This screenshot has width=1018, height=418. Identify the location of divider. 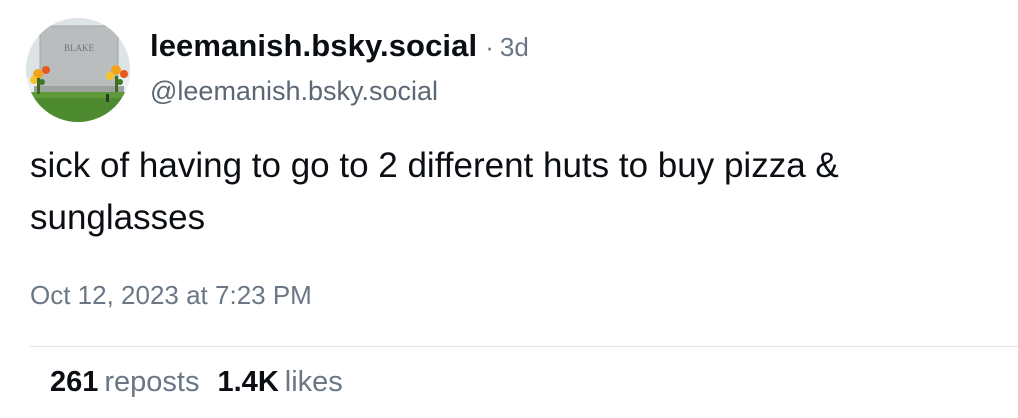
(524, 346).